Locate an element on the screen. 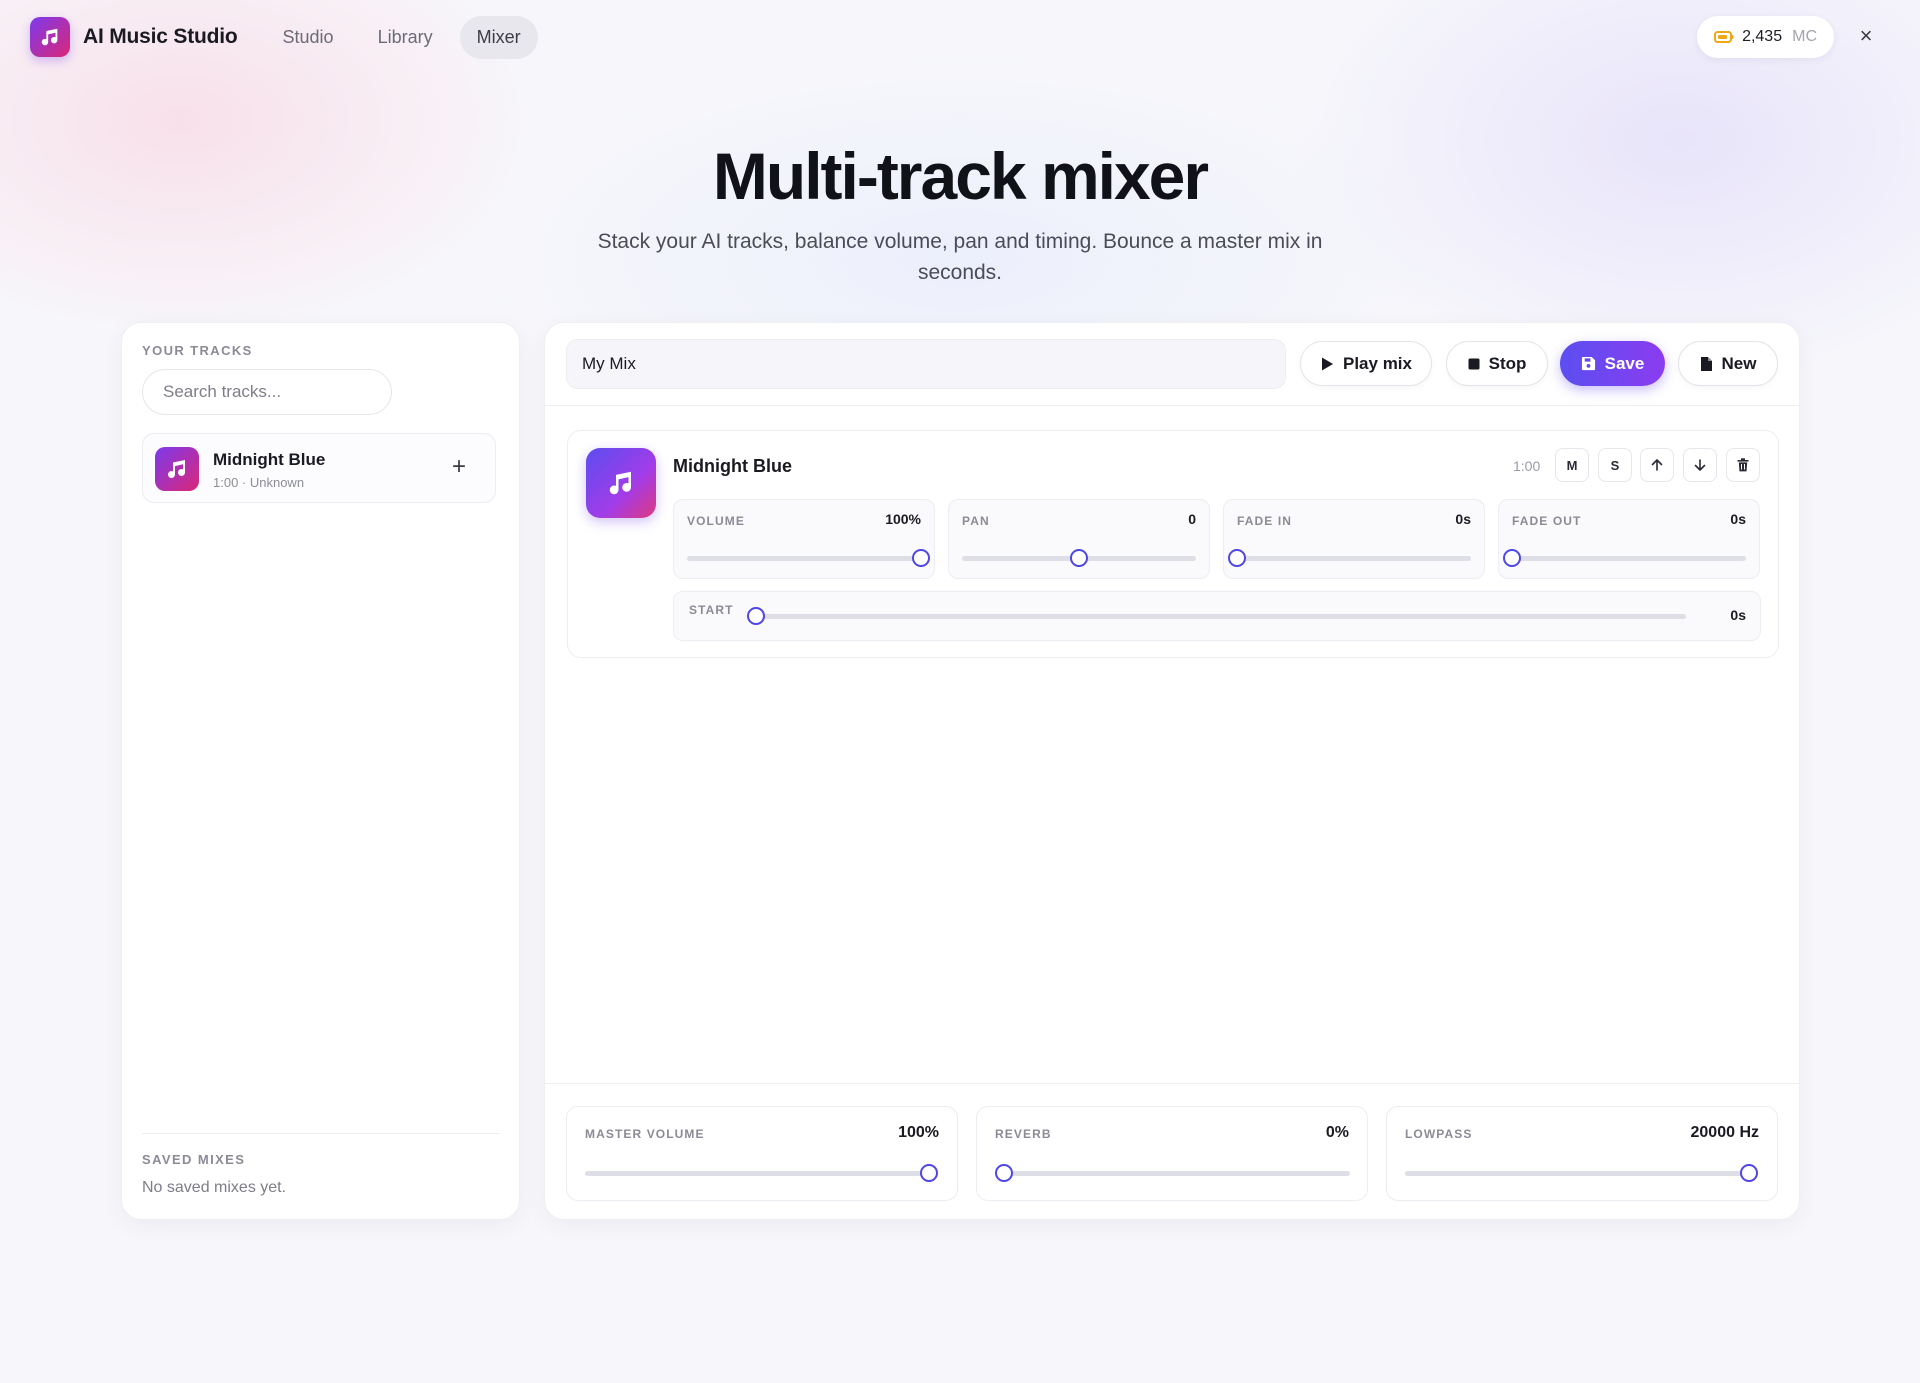 Image resolution: width=1920 pixels, height=1383 pixels. volume-control: VOLUME 100% is located at coordinates (804, 539).